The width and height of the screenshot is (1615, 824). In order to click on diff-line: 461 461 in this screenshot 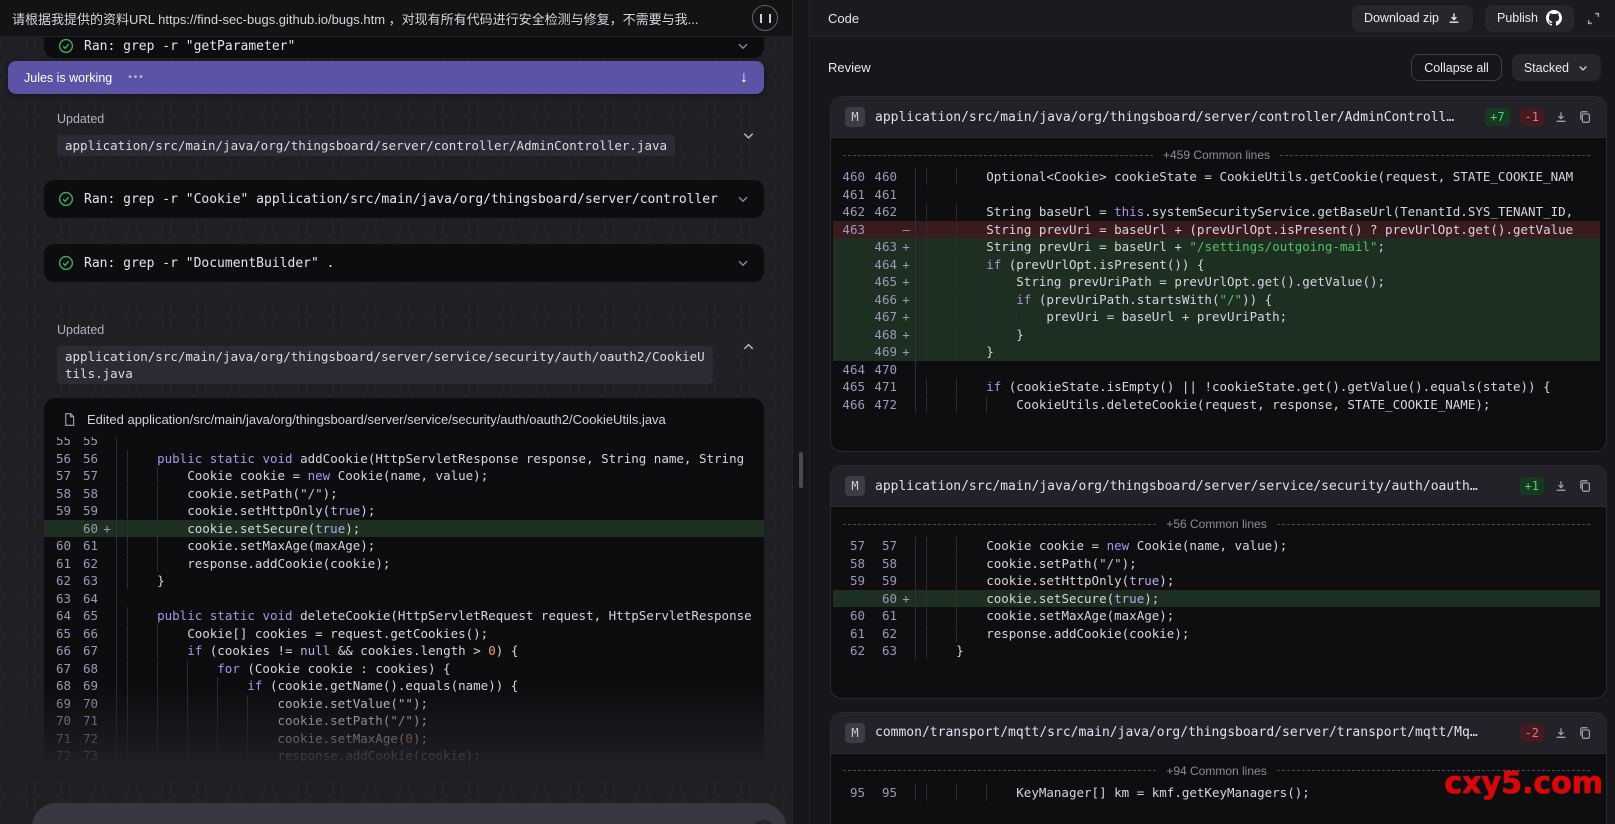, I will do `click(1216, 194)`.